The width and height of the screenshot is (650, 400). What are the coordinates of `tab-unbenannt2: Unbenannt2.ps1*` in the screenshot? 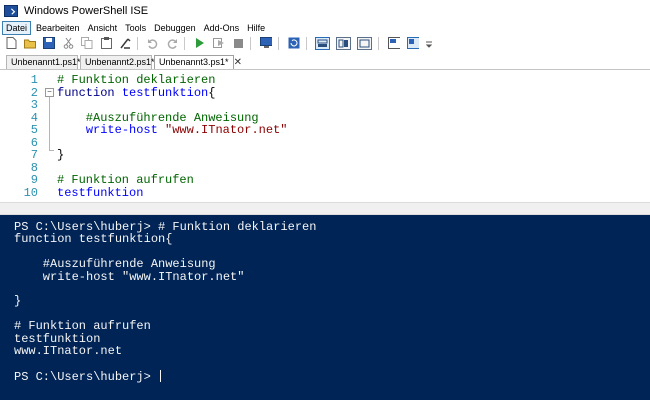 It's located at (117, 62).